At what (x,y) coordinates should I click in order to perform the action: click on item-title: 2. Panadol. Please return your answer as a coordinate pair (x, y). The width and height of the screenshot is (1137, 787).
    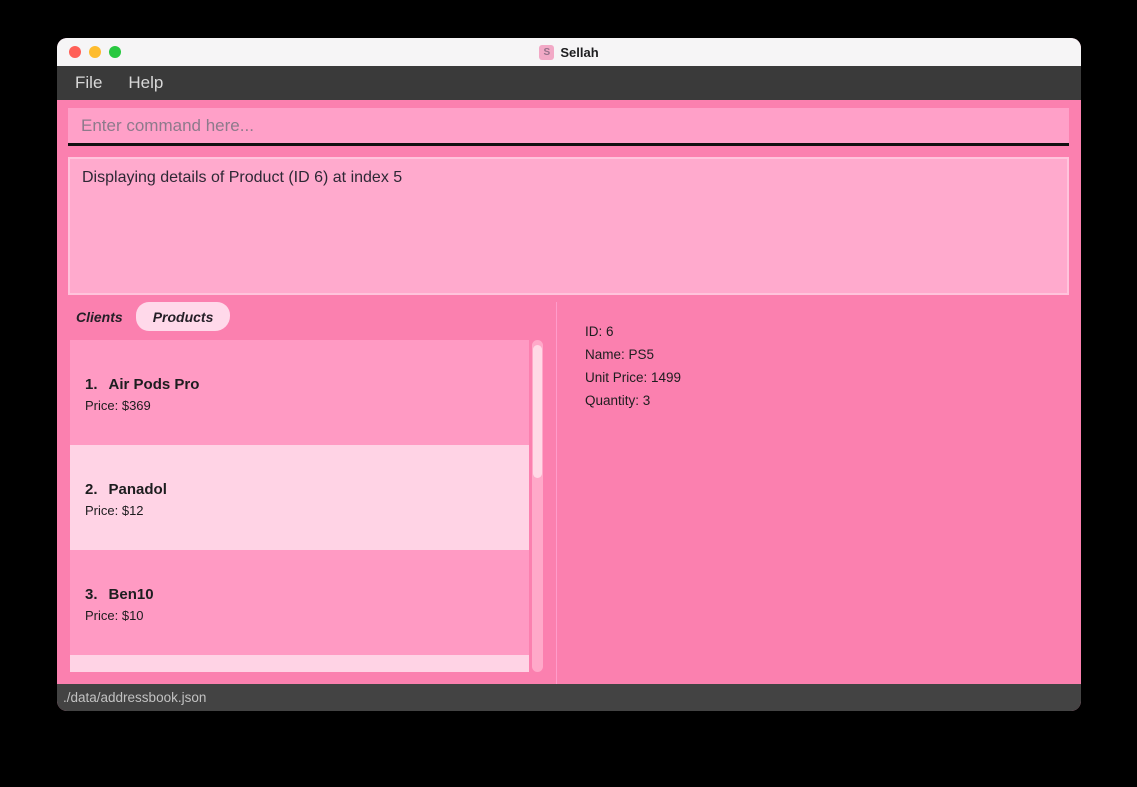
    Looking at the image, I should click on (307, 489).